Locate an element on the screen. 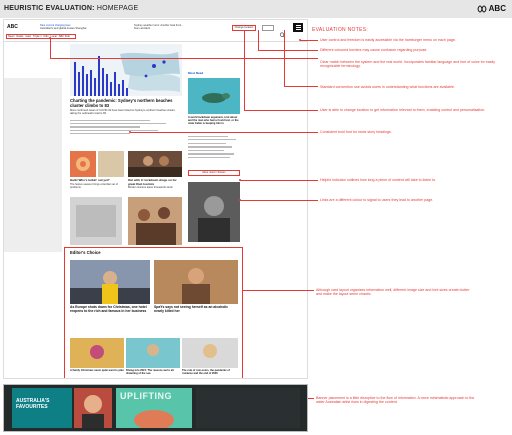 The width and height of the screenshot is (512, 435). sidebar-image-portrait is located at coordinates (214, 212).